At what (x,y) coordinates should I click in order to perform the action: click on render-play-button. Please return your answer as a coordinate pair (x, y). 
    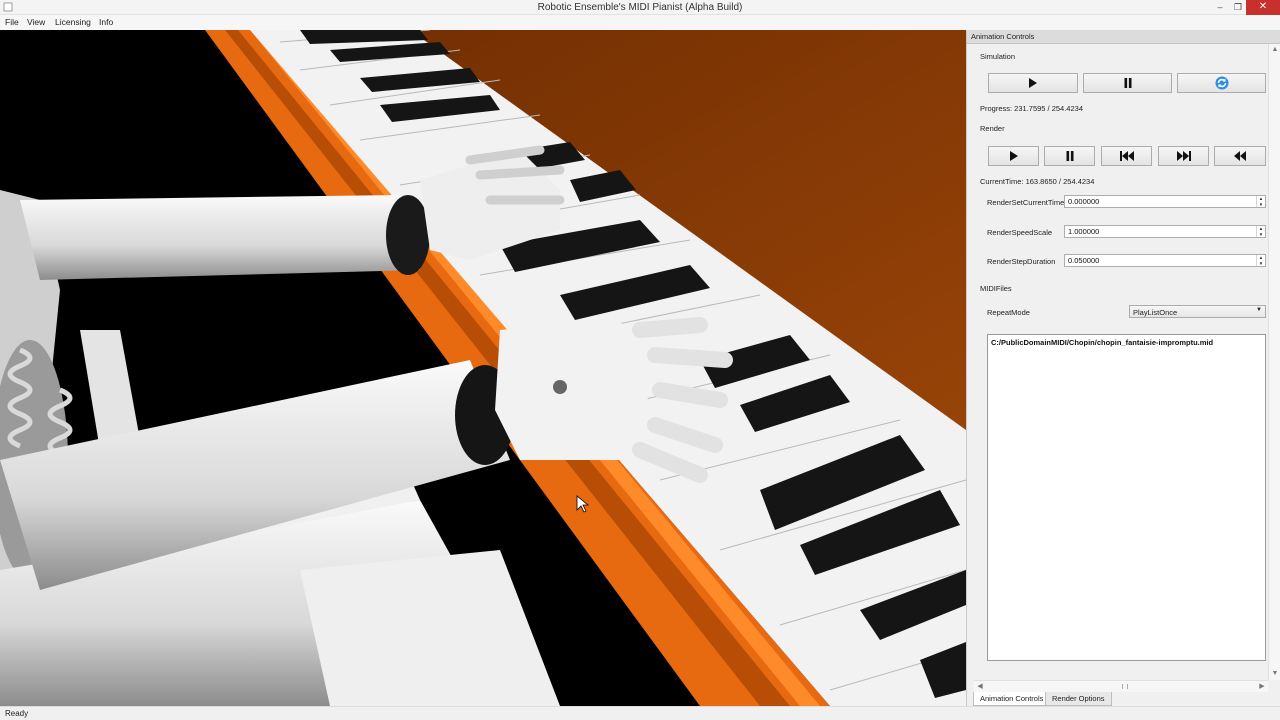
    Looking at the image, I should click on (1013, 156).